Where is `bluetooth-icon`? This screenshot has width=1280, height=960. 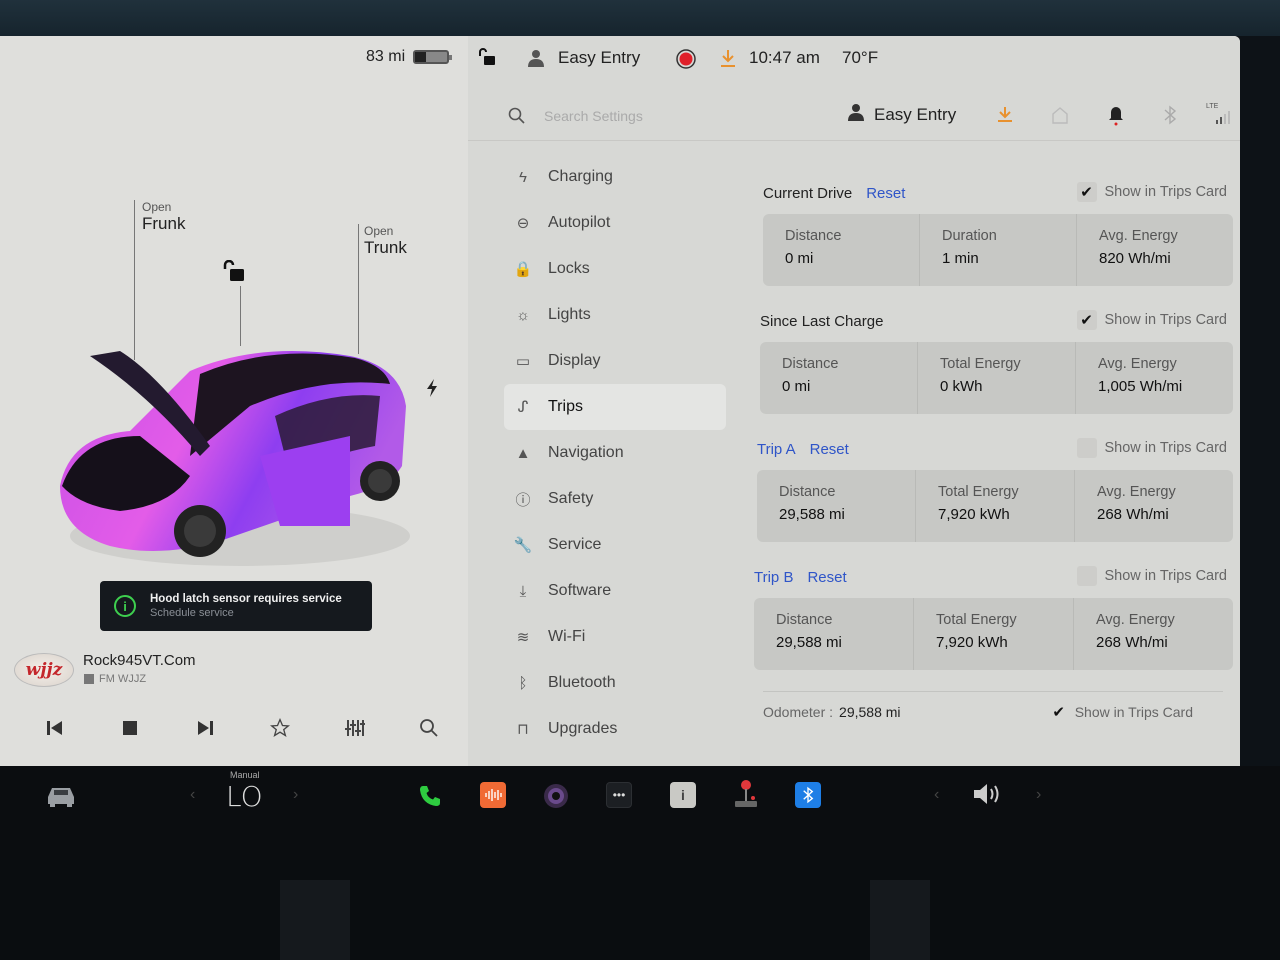 bluetooth-icon is located at coordinates (1170, 115).